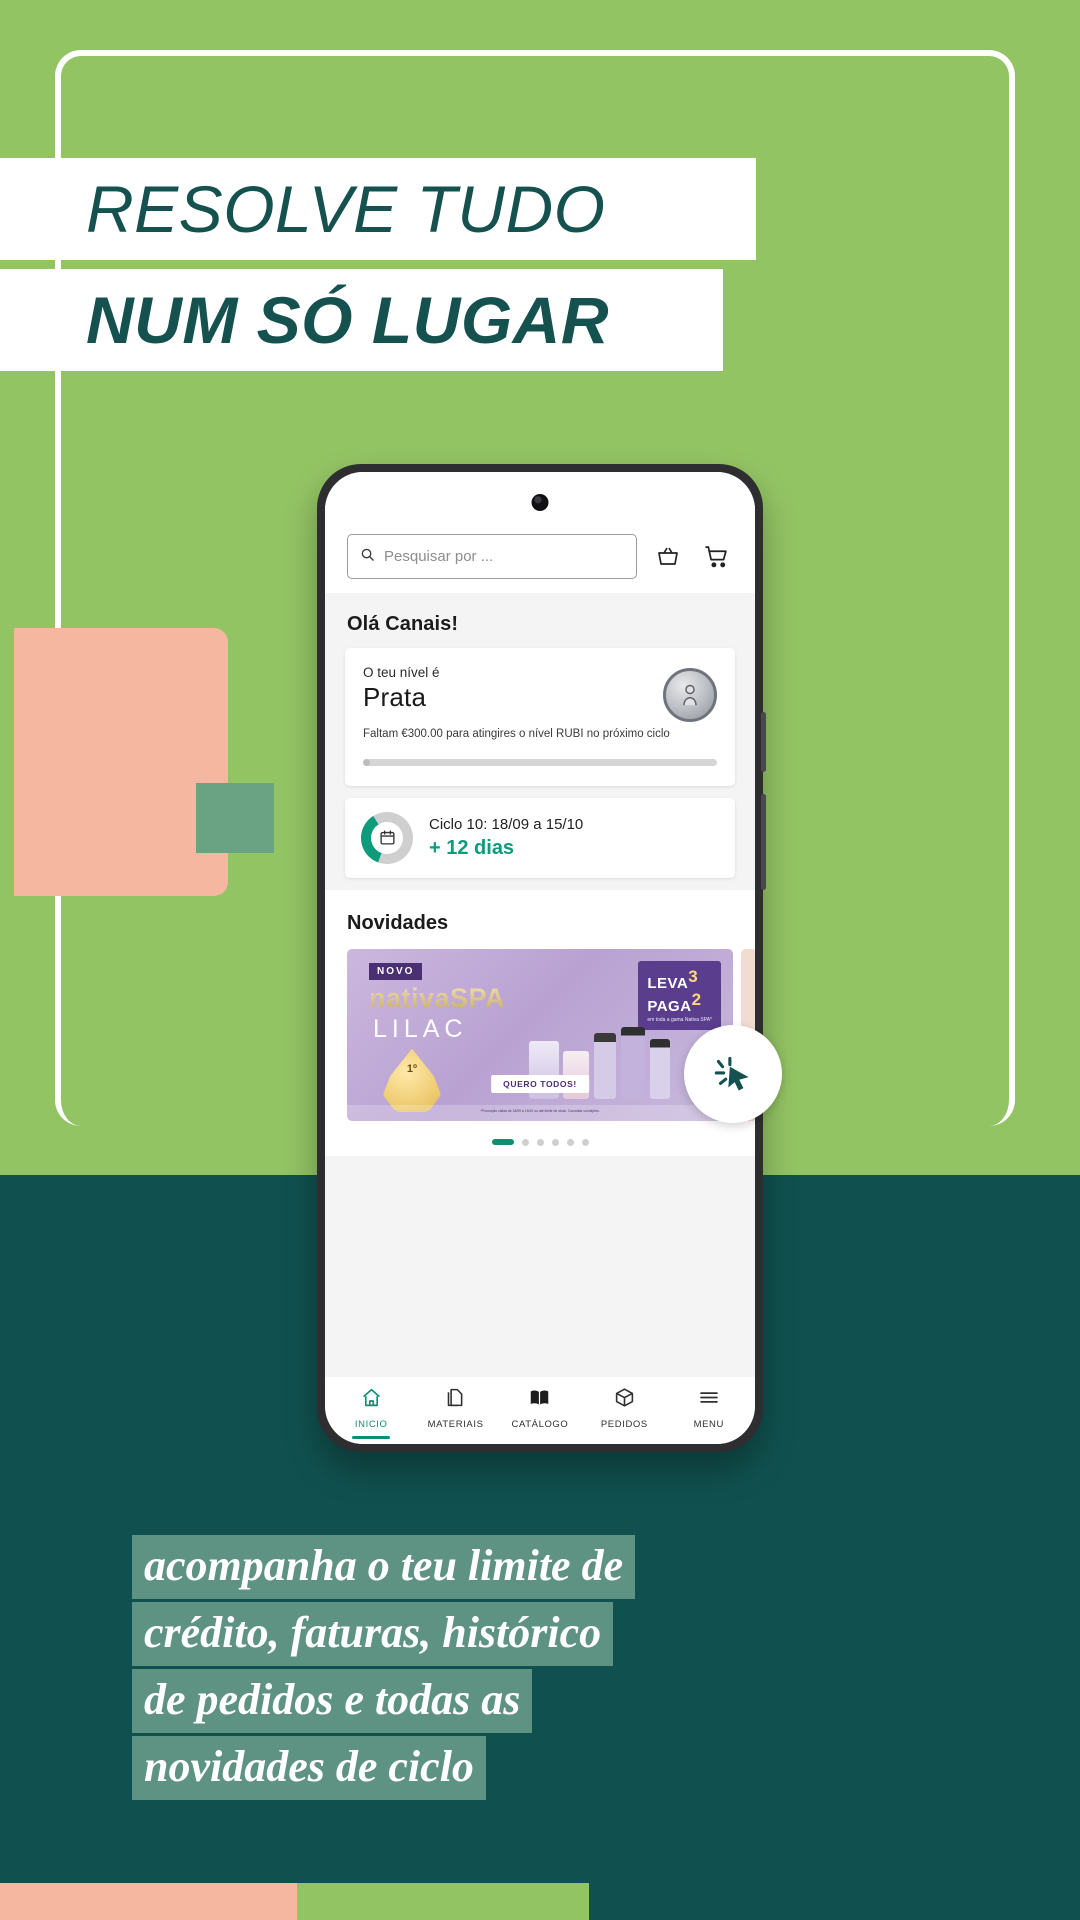 Image resolution: width=1080 pixels, height=1920 pixels. What do you see at coordinates (367, 557) in the screenshot?
I see `search-icon` at bounding box center [367, 557].